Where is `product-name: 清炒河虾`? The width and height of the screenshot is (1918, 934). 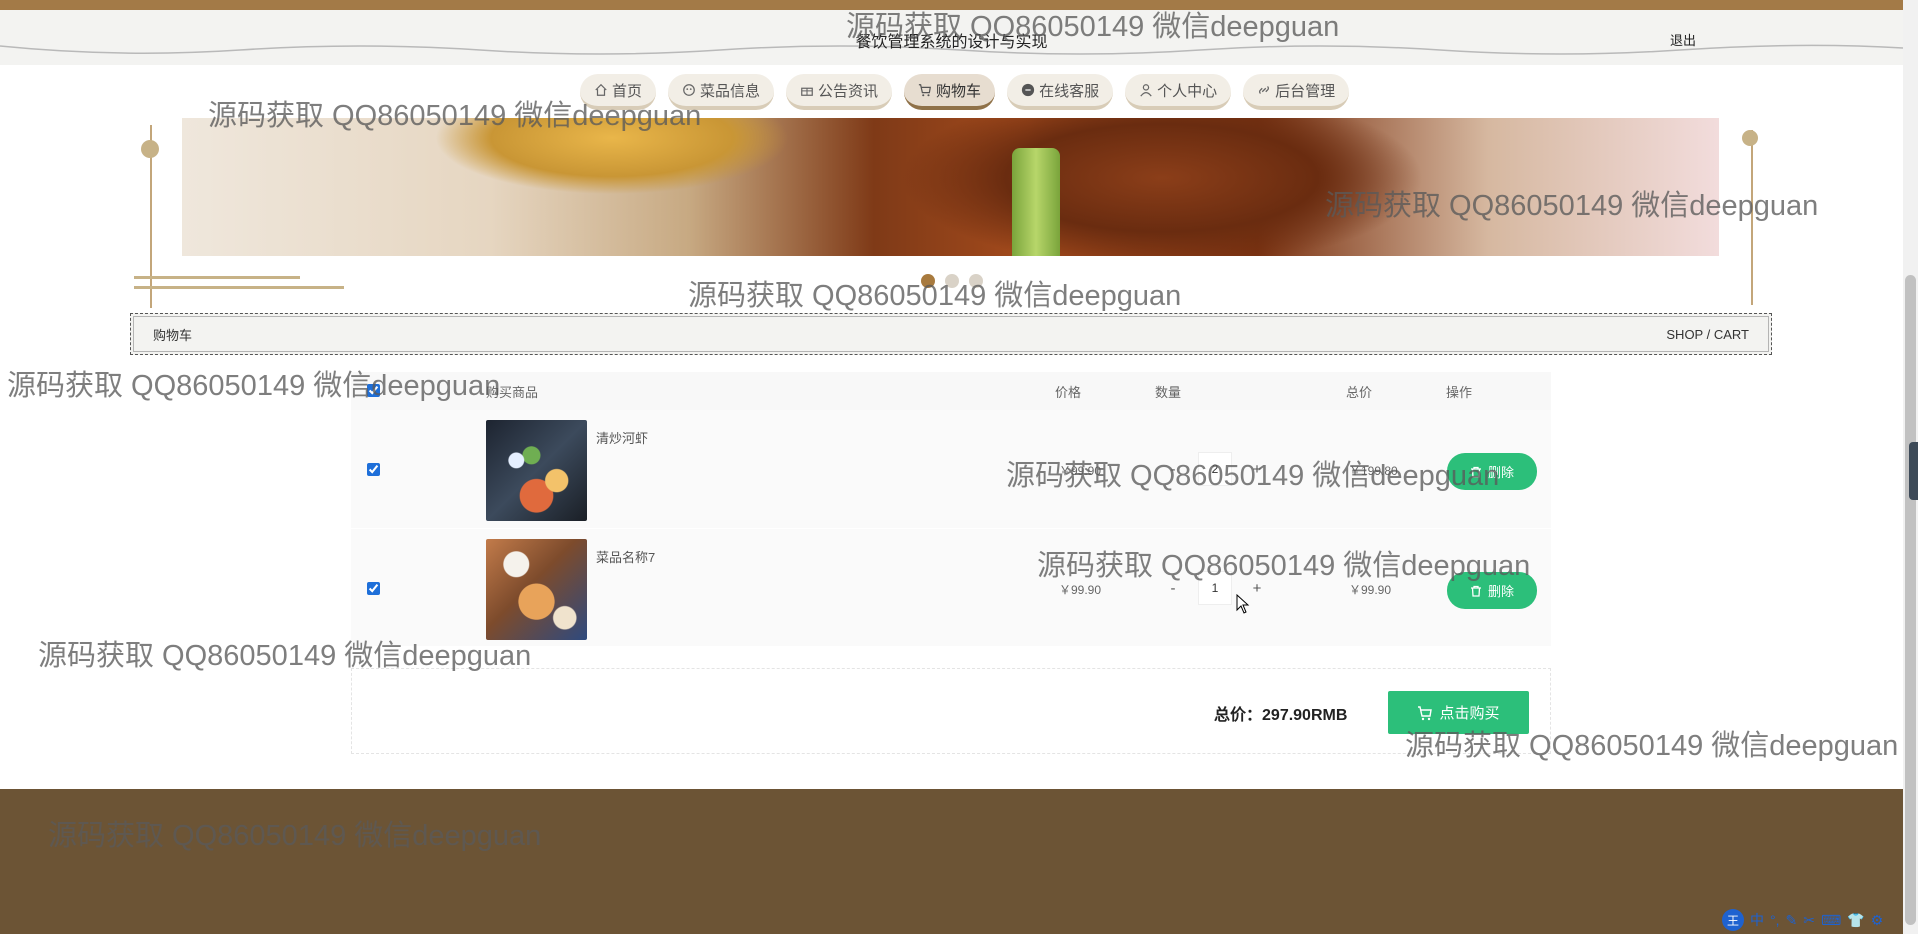
product-name: 清炒河虾 is located at coordinates (622, 437).